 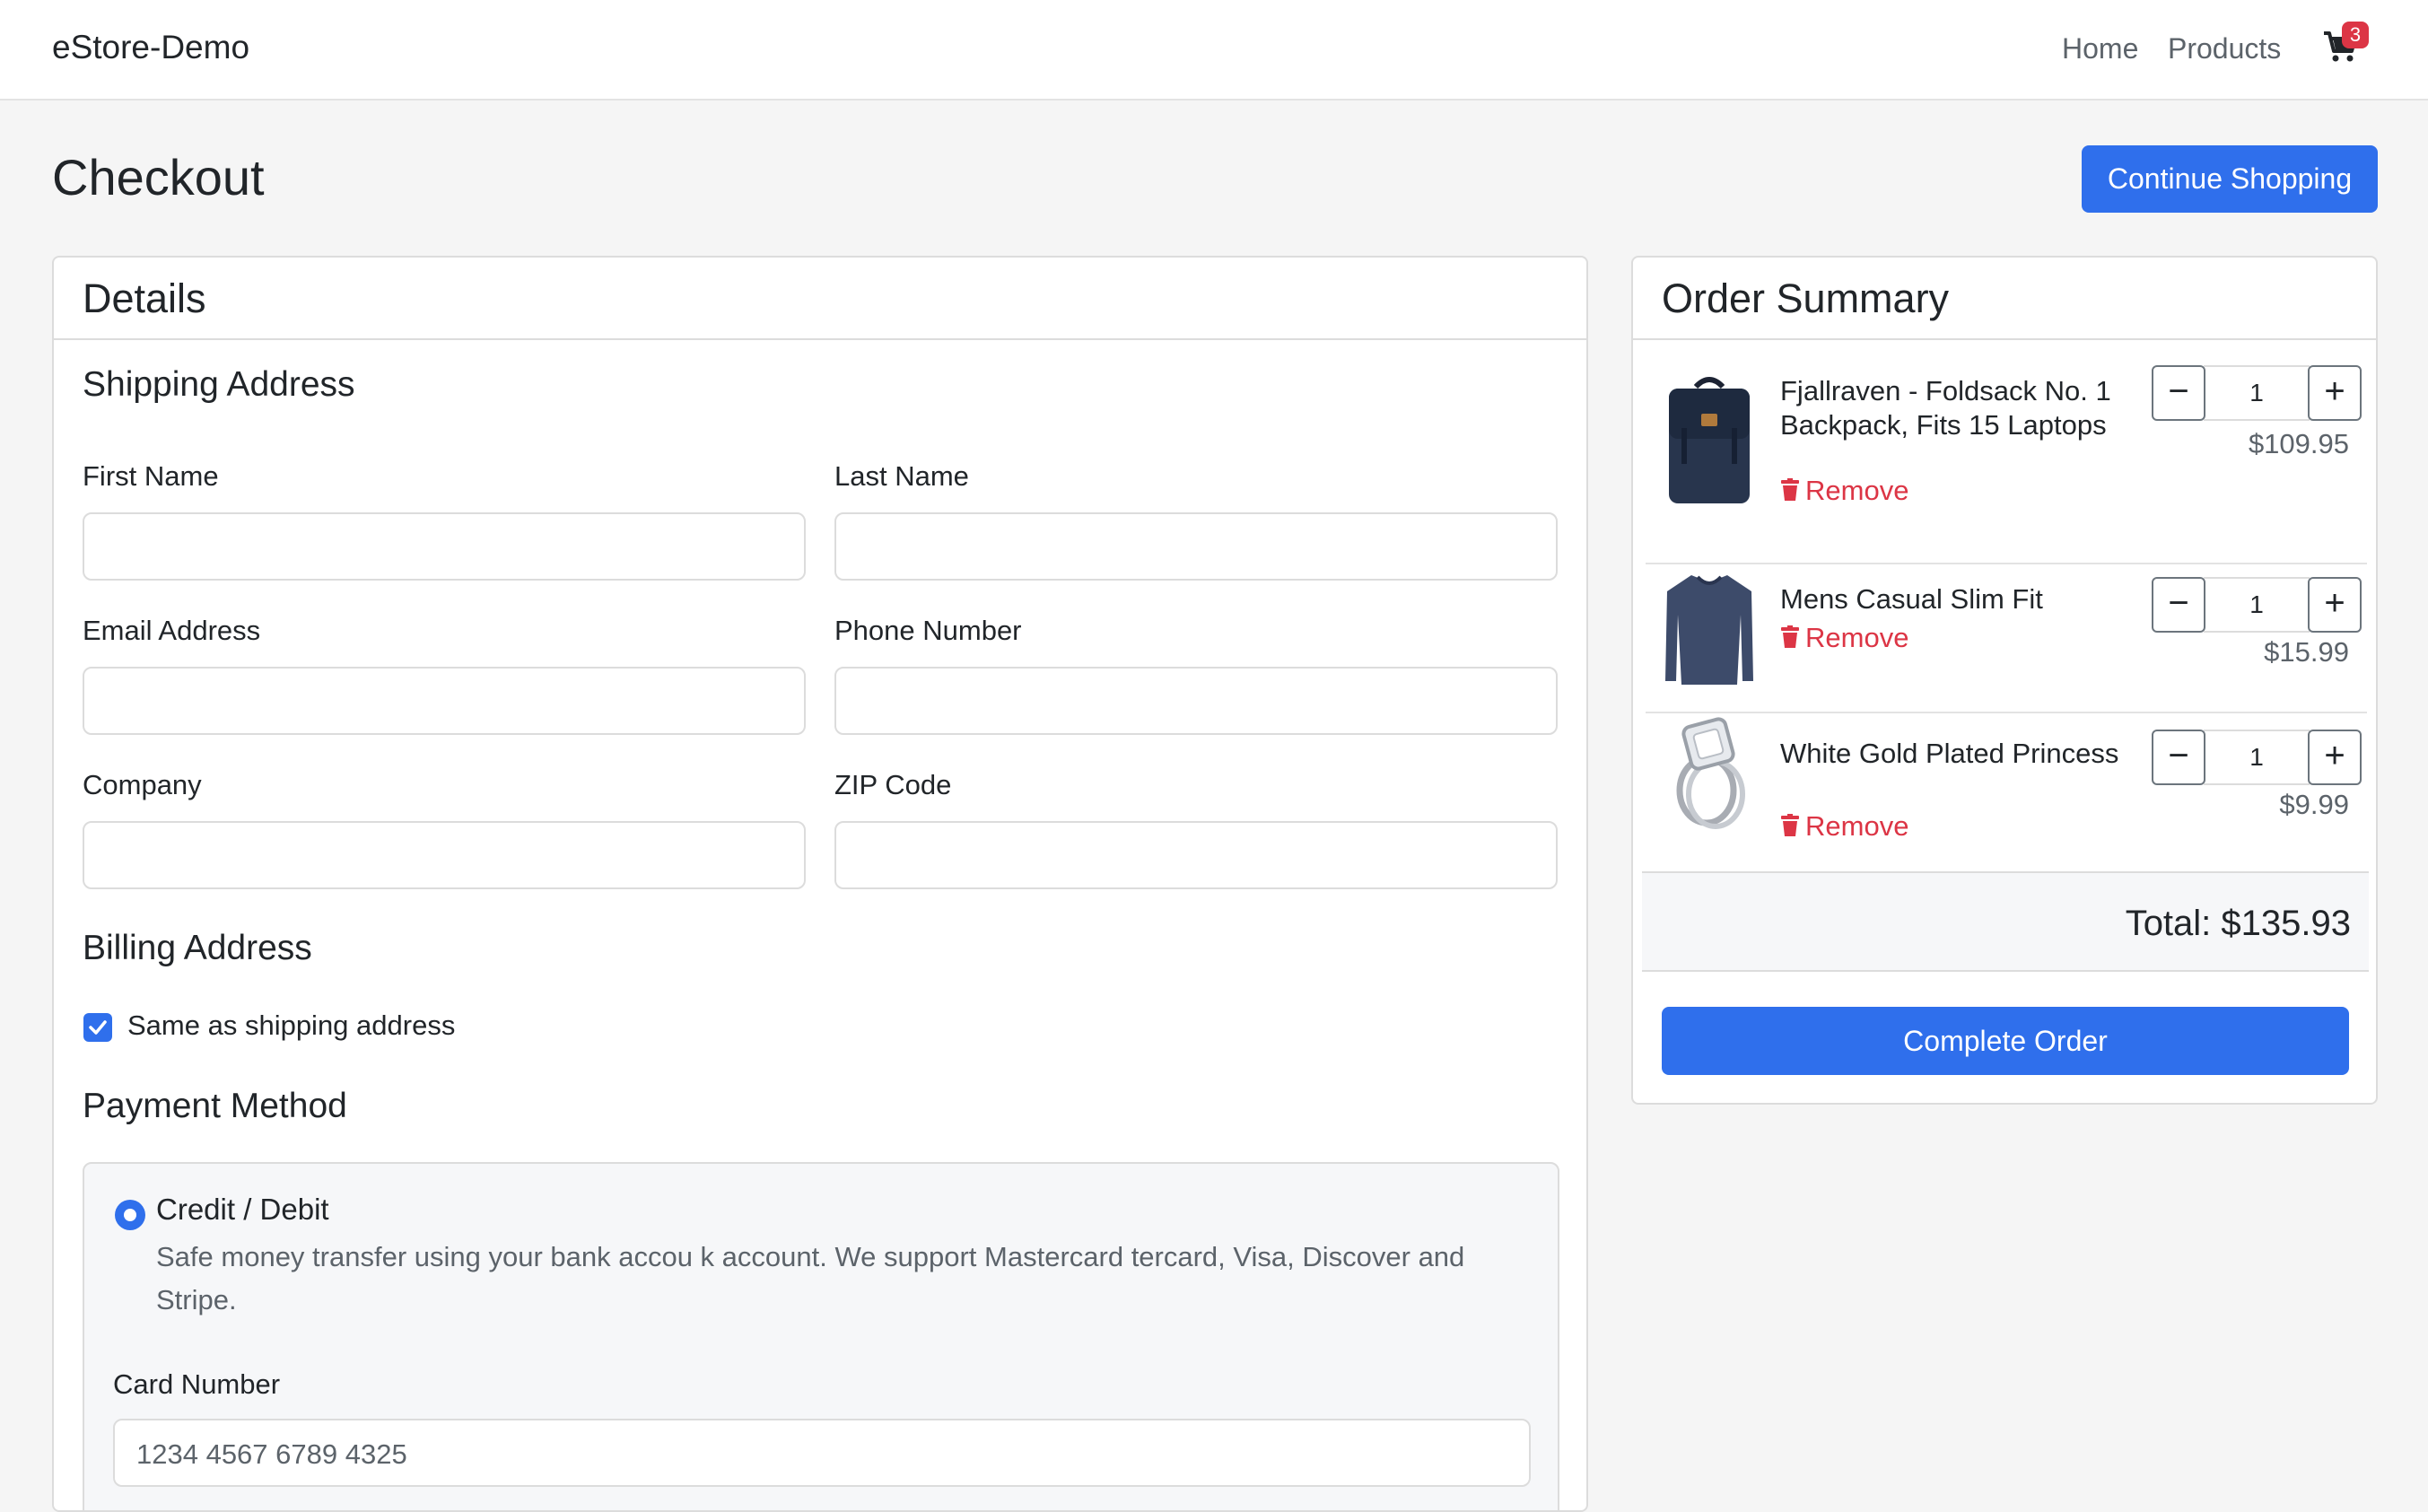 I want to click on company-input, so click(x=444, y=855).